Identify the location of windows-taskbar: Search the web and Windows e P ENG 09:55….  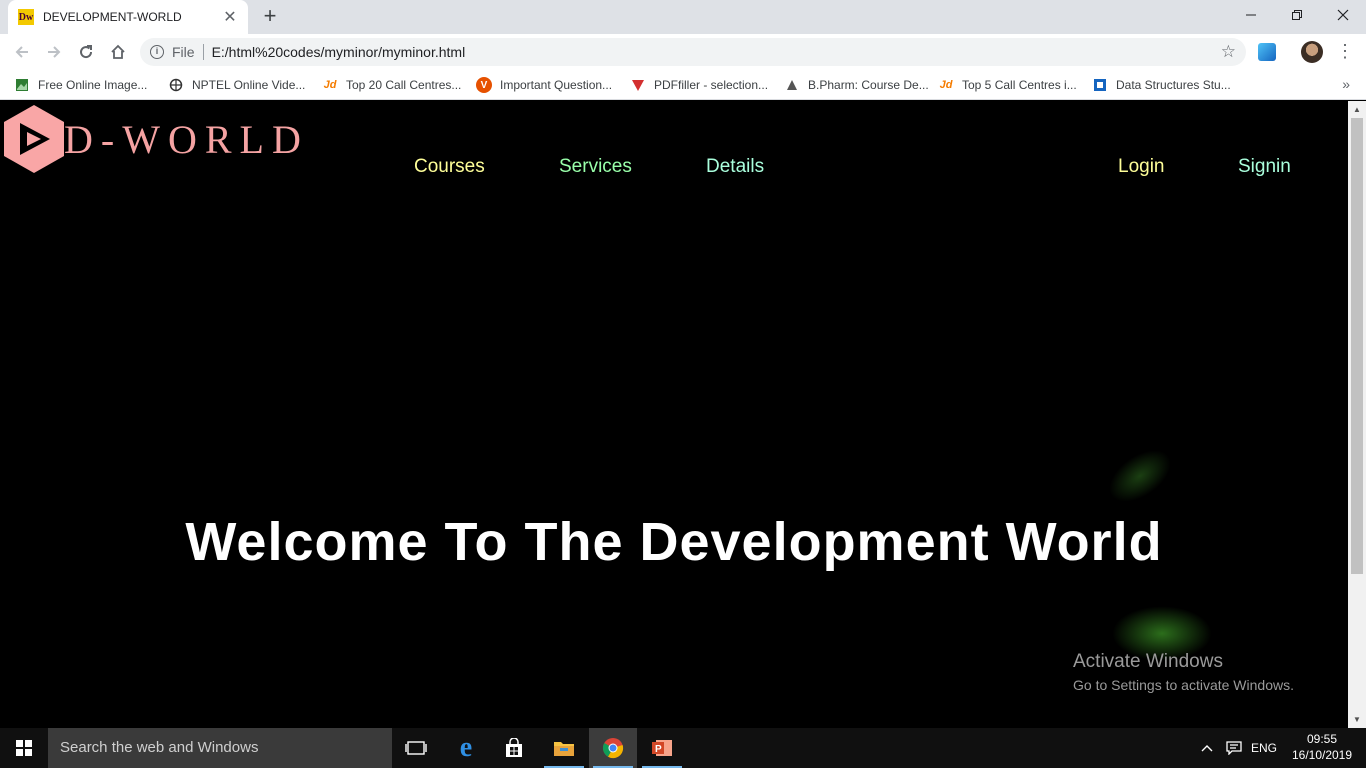
(683, 748).